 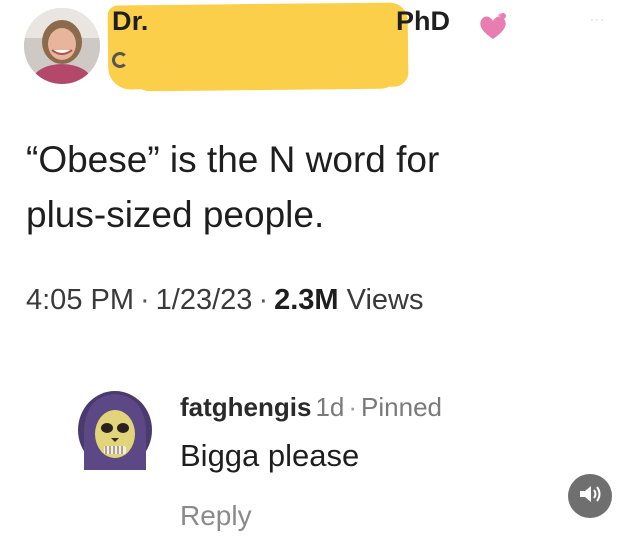 I want to click on reply-button: Reply, so click(x=216, y=516).